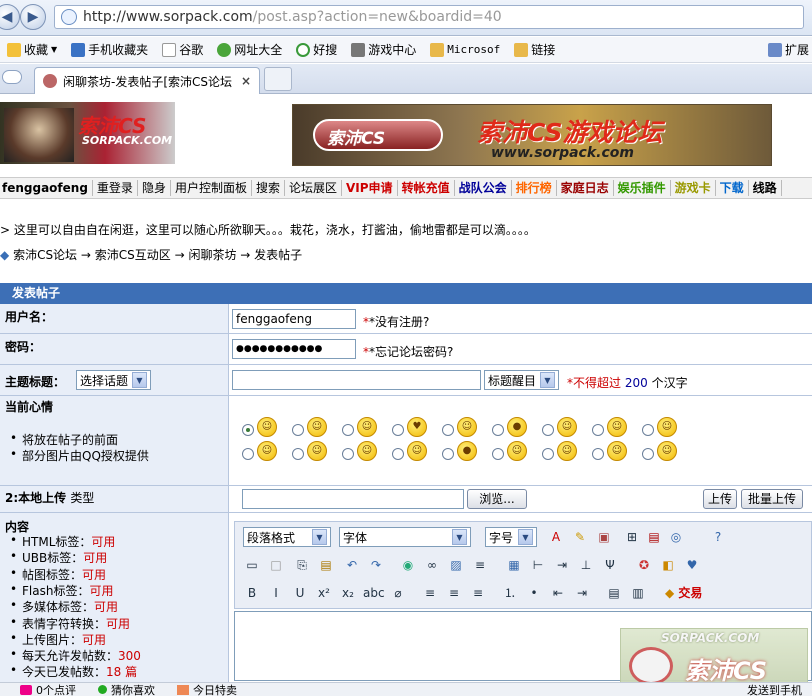  Describe the element at coordinates (133, 690) in the screenshot. I see `status-like: 猜你喜欢` at that location.